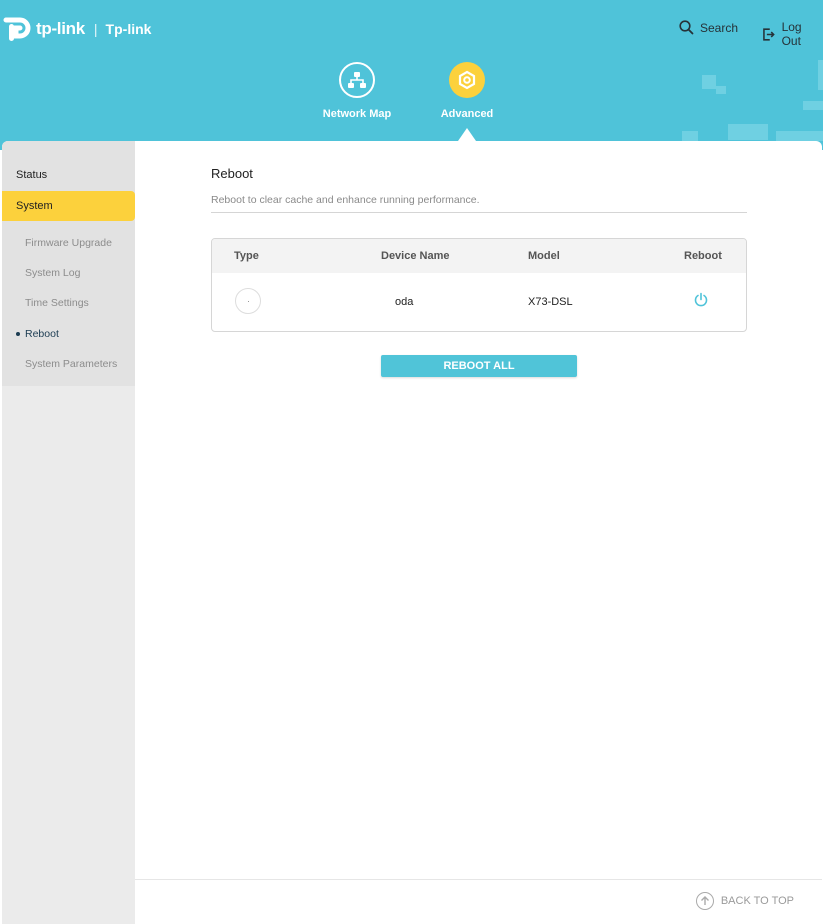 The height and width of the screenshot is (924, 823). I want to click on back-to-top-button: BACK TO TOP, so click(744, 901).